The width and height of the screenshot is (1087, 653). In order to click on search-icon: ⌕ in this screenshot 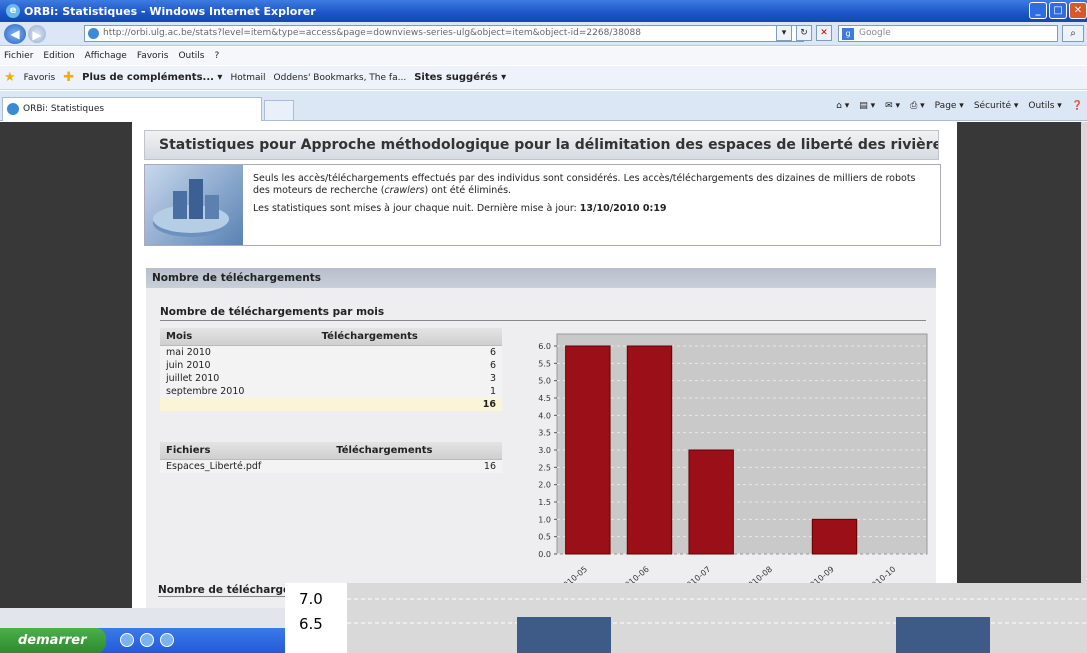, I will do `click(1073, 33)`.